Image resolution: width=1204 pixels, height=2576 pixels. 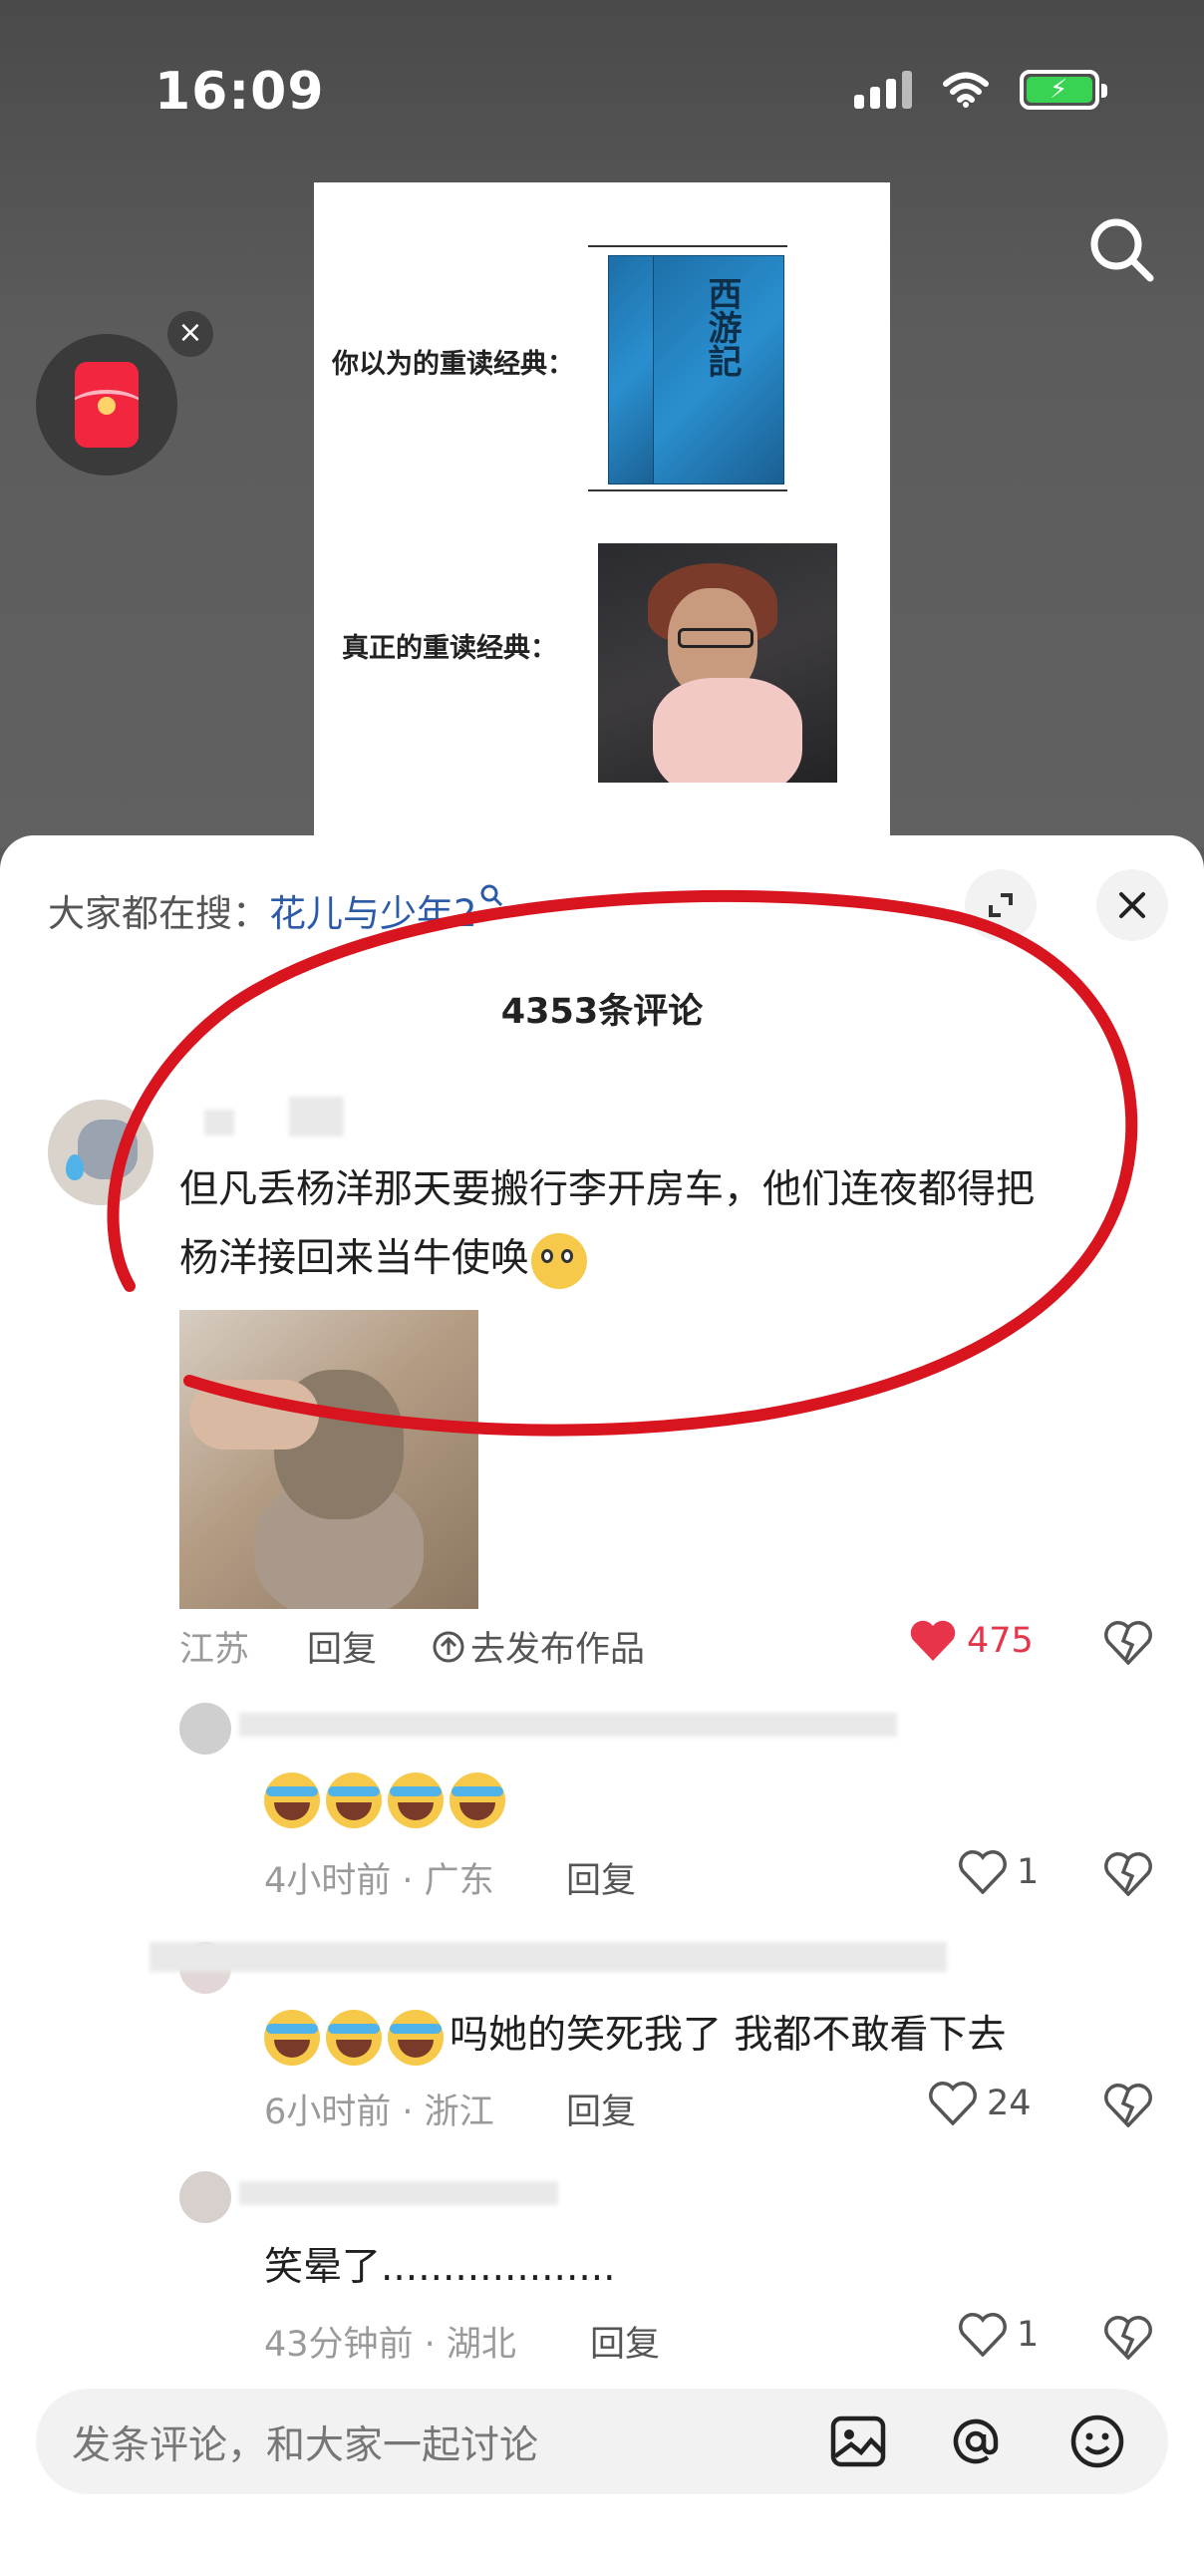 I want to click on comment-input-placeholder: 发条评论，和大家一起讨论, so click(x=305, y=2445).